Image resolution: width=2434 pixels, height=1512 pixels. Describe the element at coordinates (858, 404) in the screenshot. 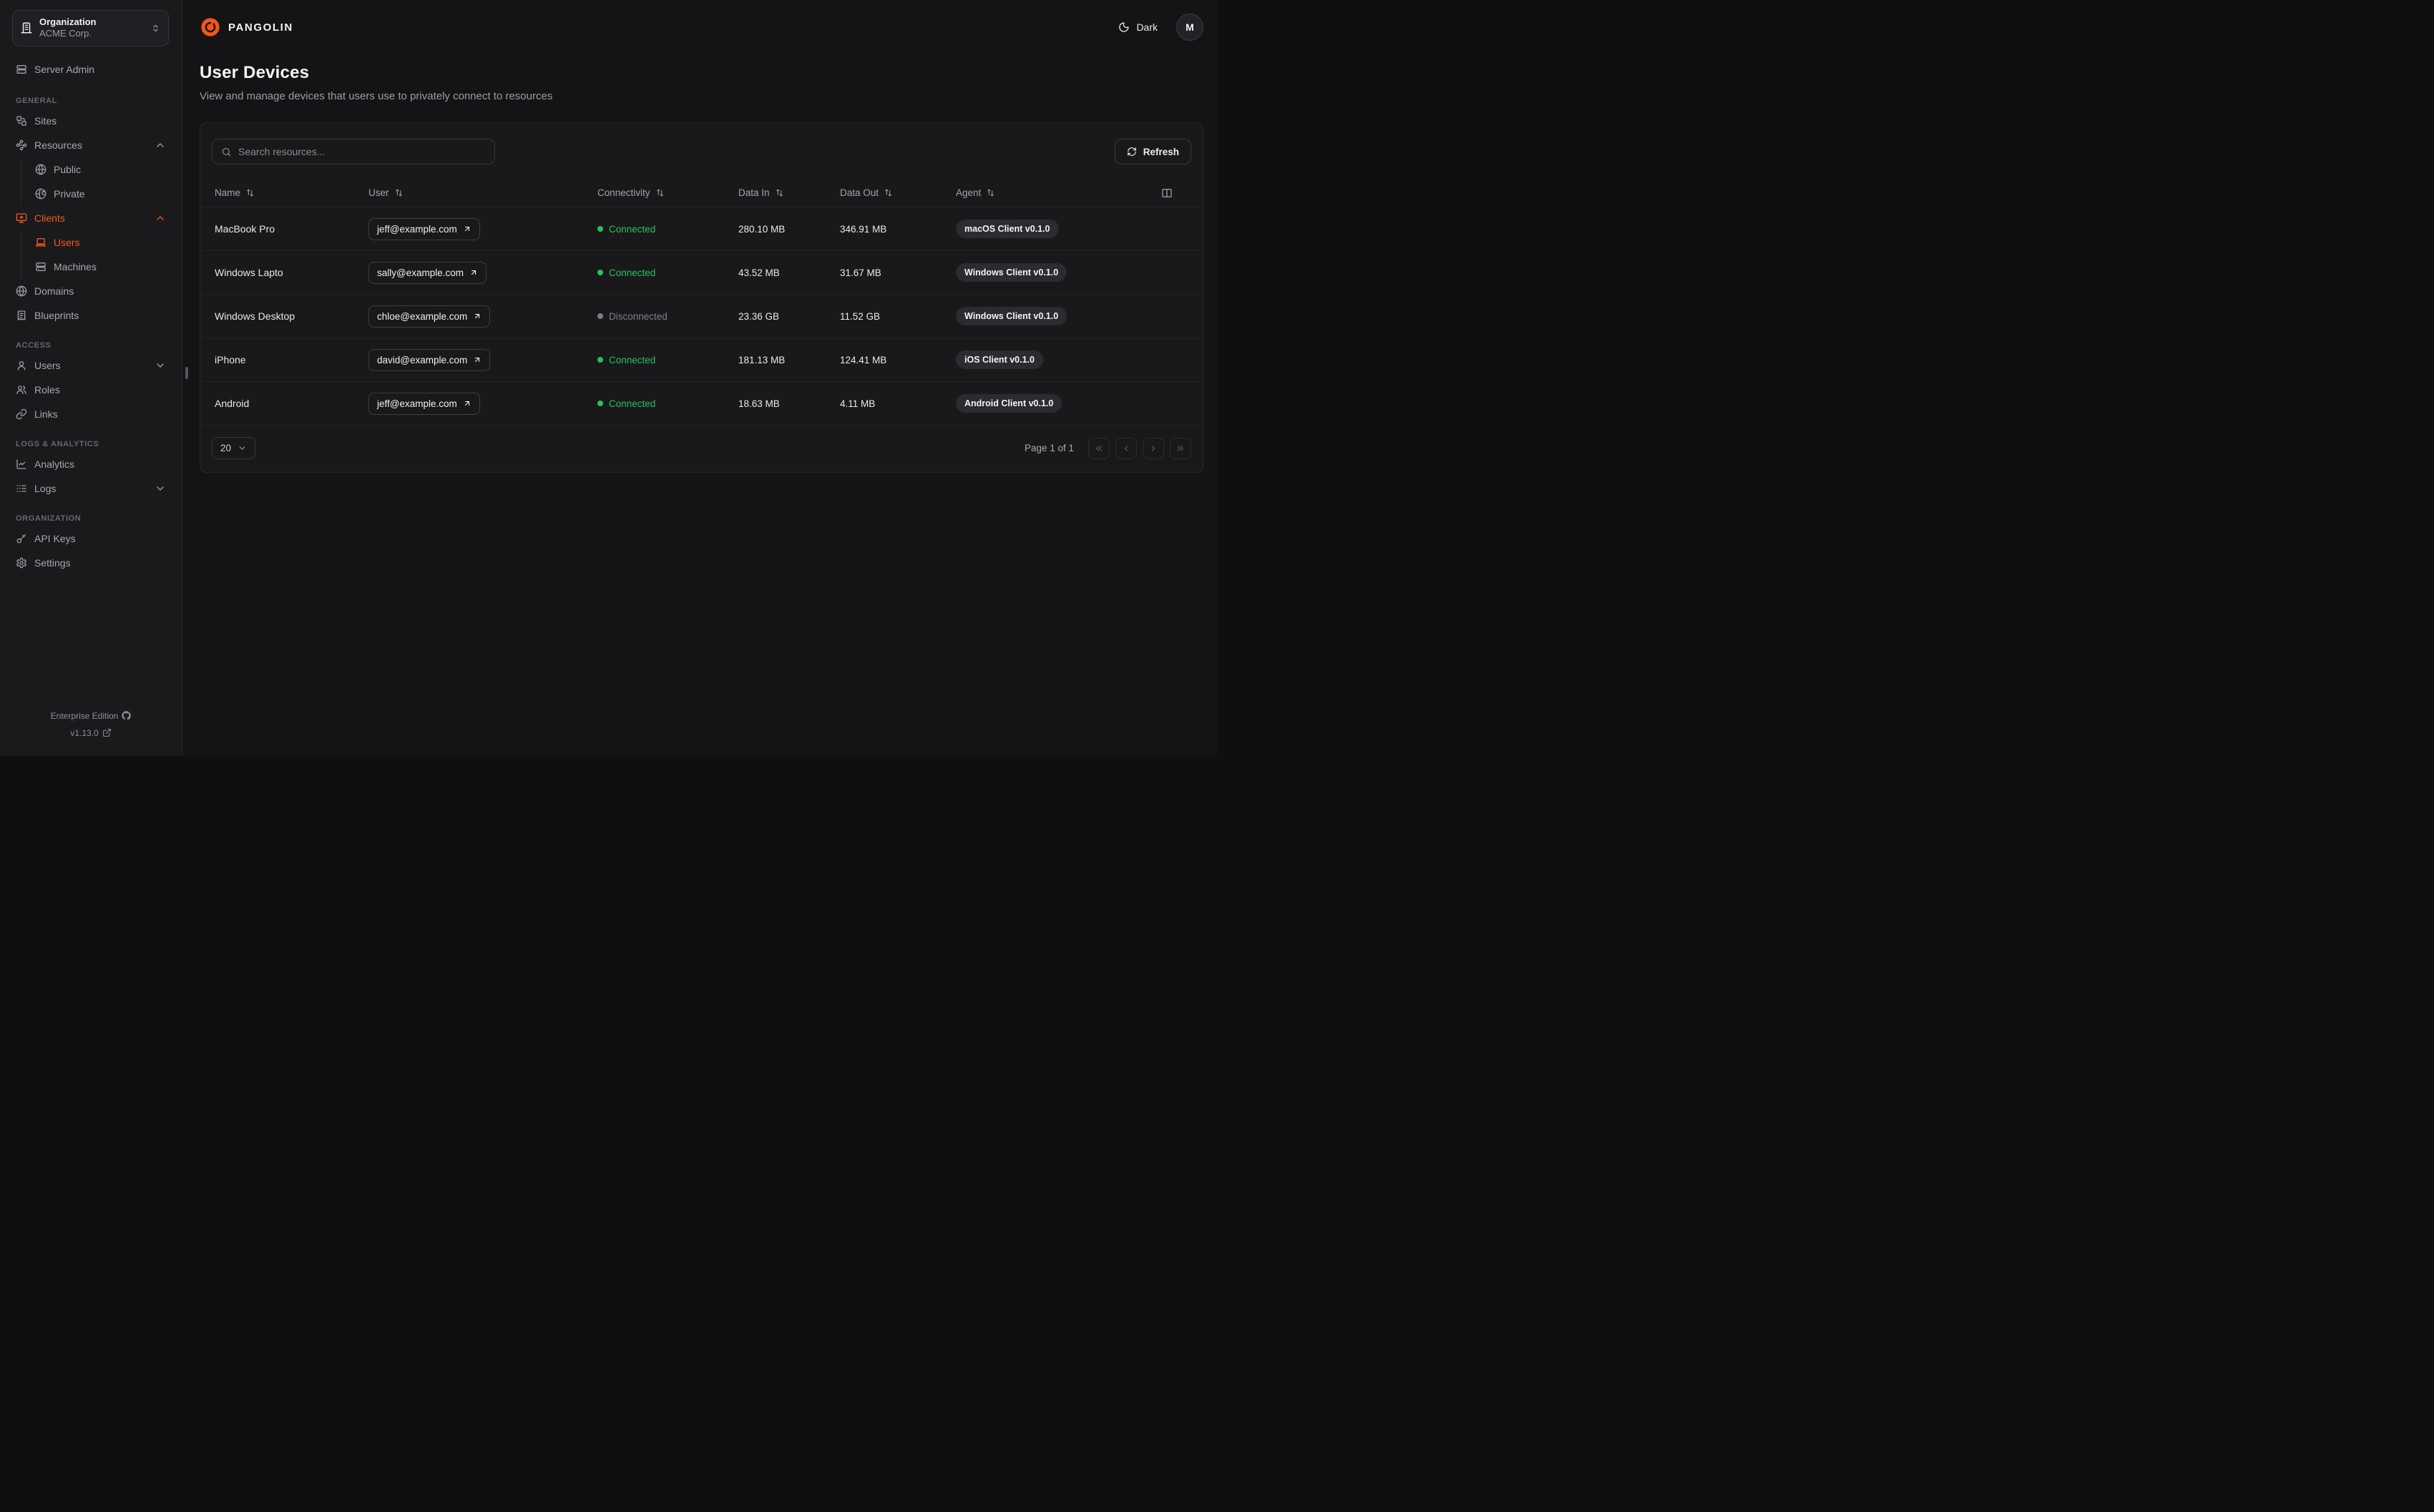

I see `data-out-value: 4.11 MB` at that location.